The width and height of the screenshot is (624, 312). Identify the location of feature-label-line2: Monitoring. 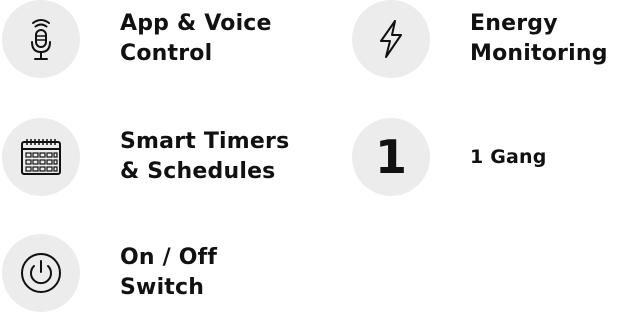
(539, 53).